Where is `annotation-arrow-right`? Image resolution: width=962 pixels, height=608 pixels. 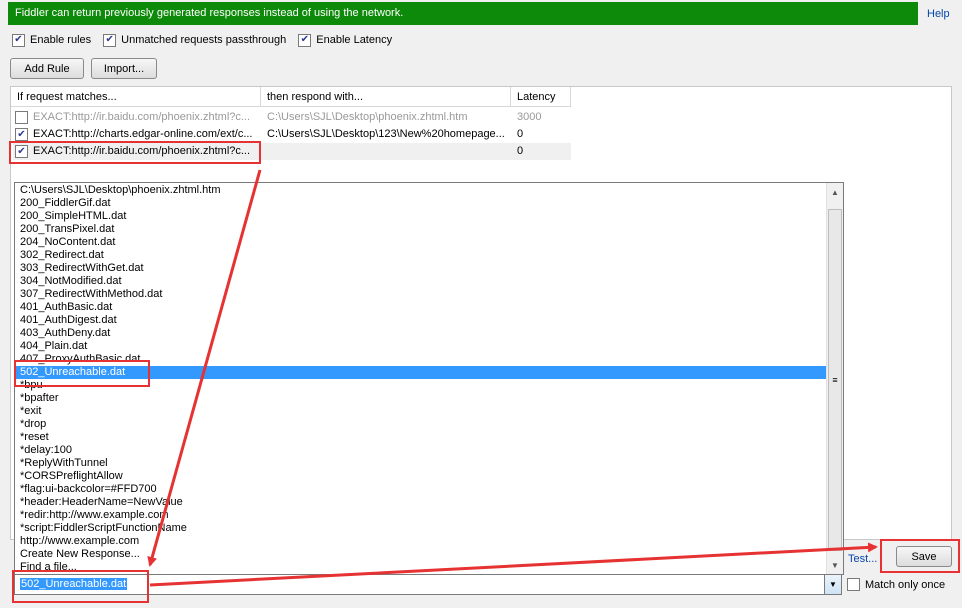
annotation-arrow-right is located at coordinates (513, 564).